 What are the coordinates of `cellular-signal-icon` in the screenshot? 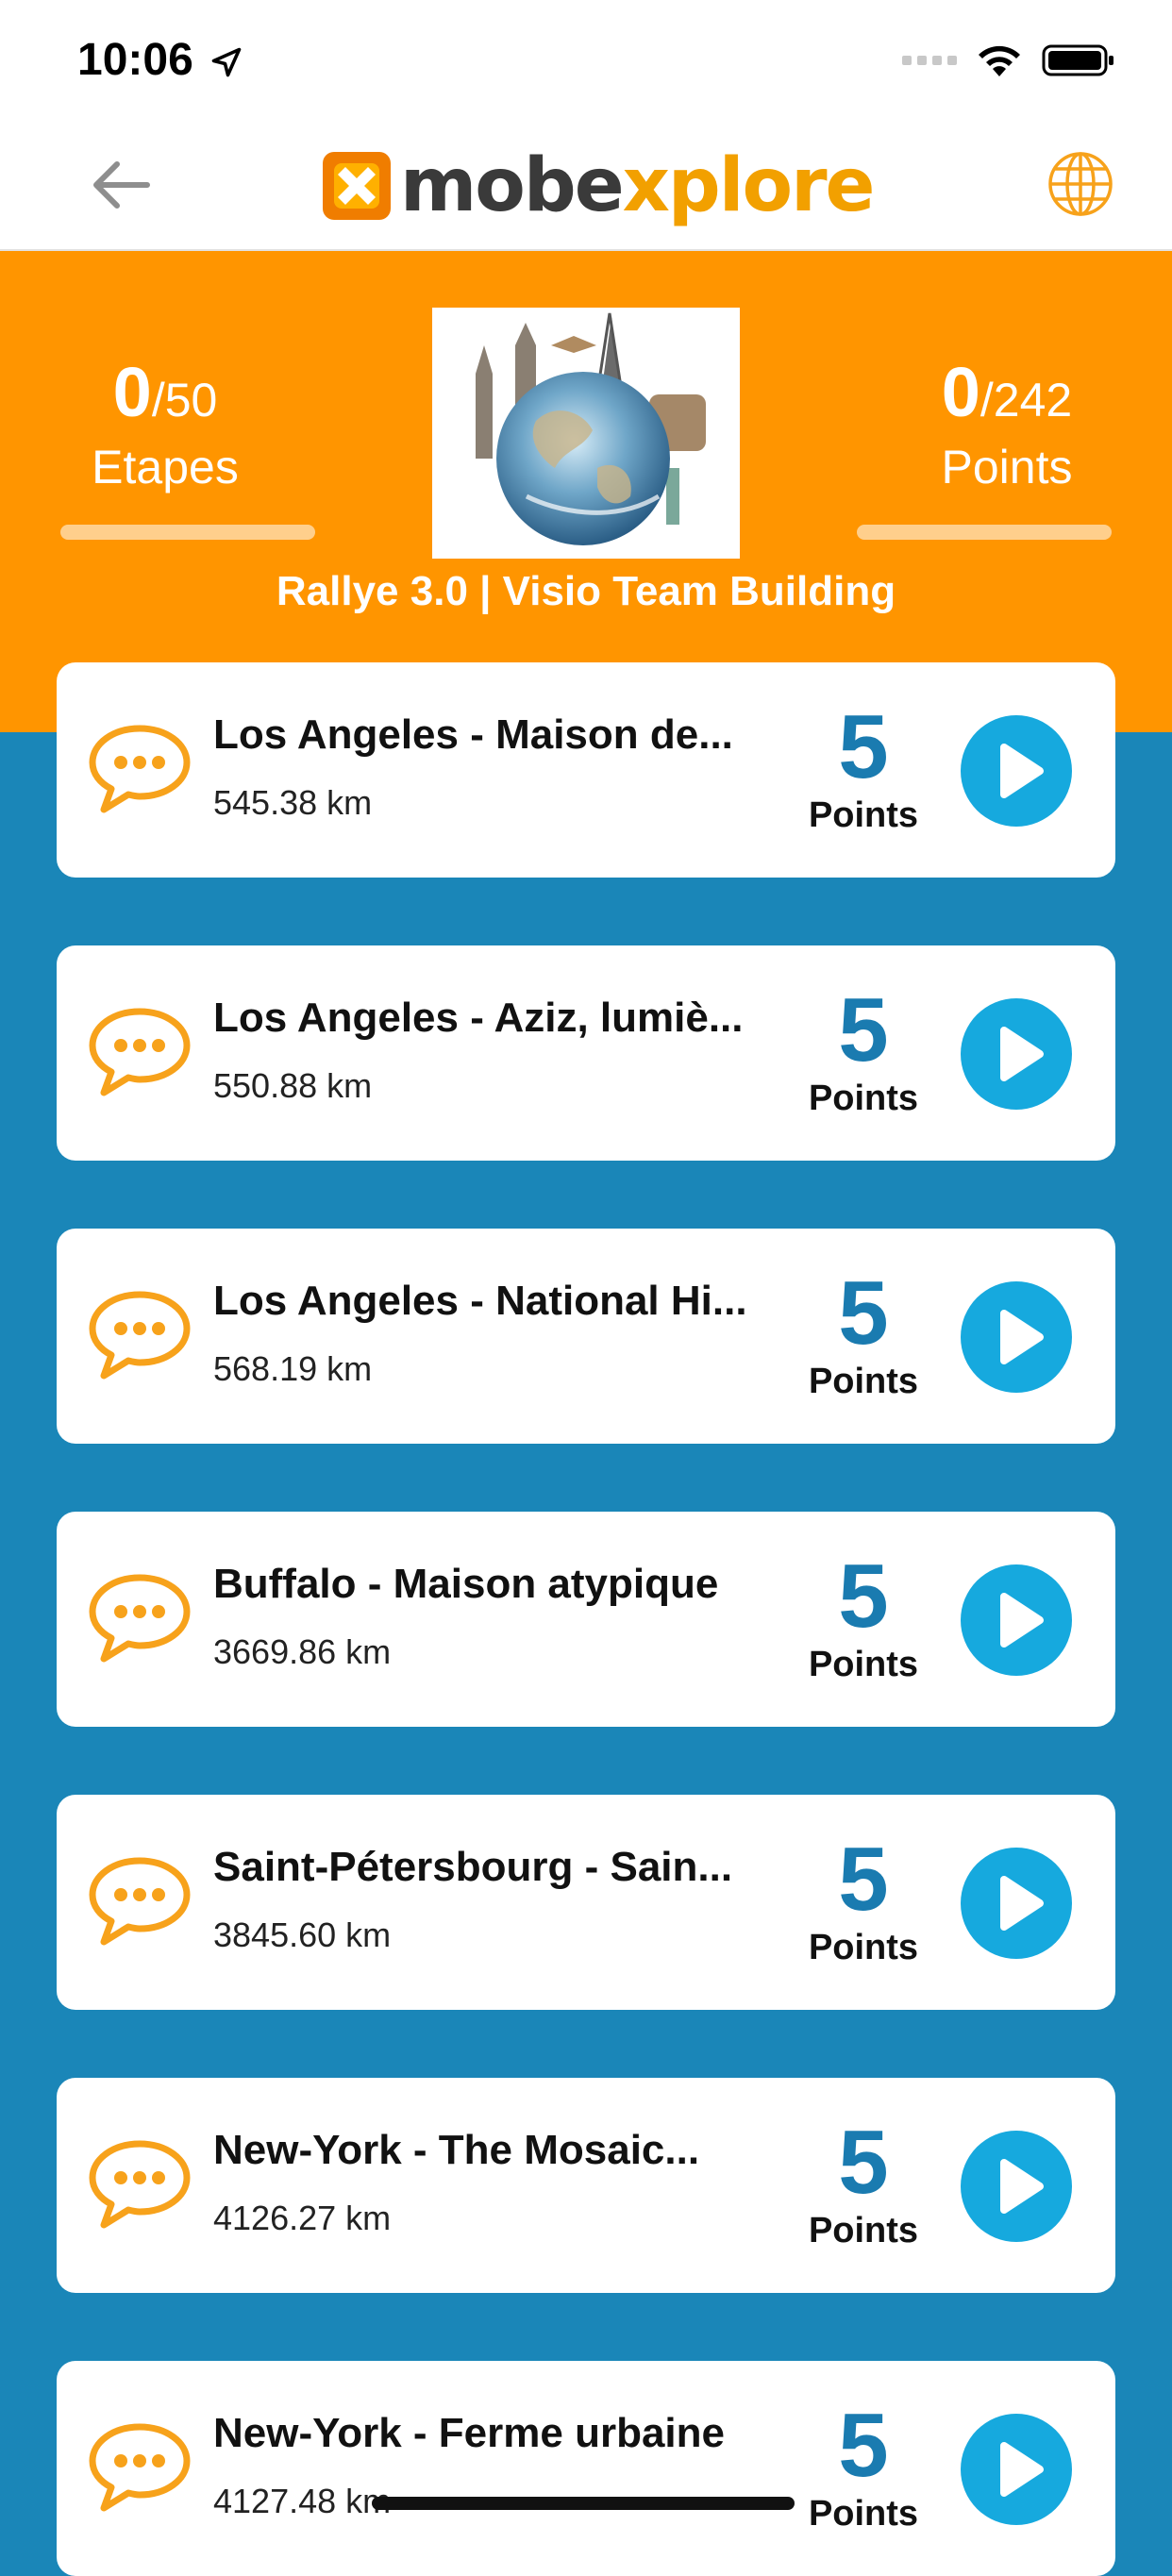 It's located at (929, 60).